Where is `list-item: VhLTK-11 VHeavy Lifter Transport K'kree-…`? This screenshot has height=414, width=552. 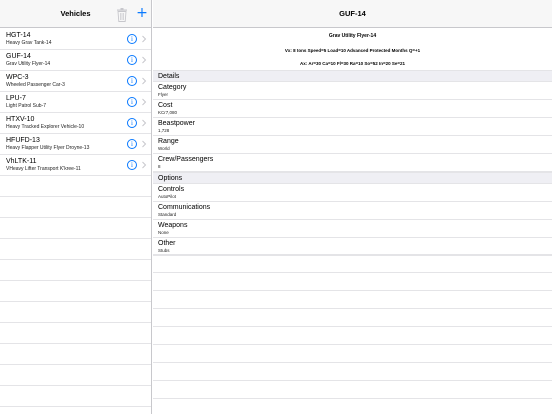
list-item: VhLTK-11 VHeavy Lifter Transport K'kree-… is located at coordinates (75, 165).